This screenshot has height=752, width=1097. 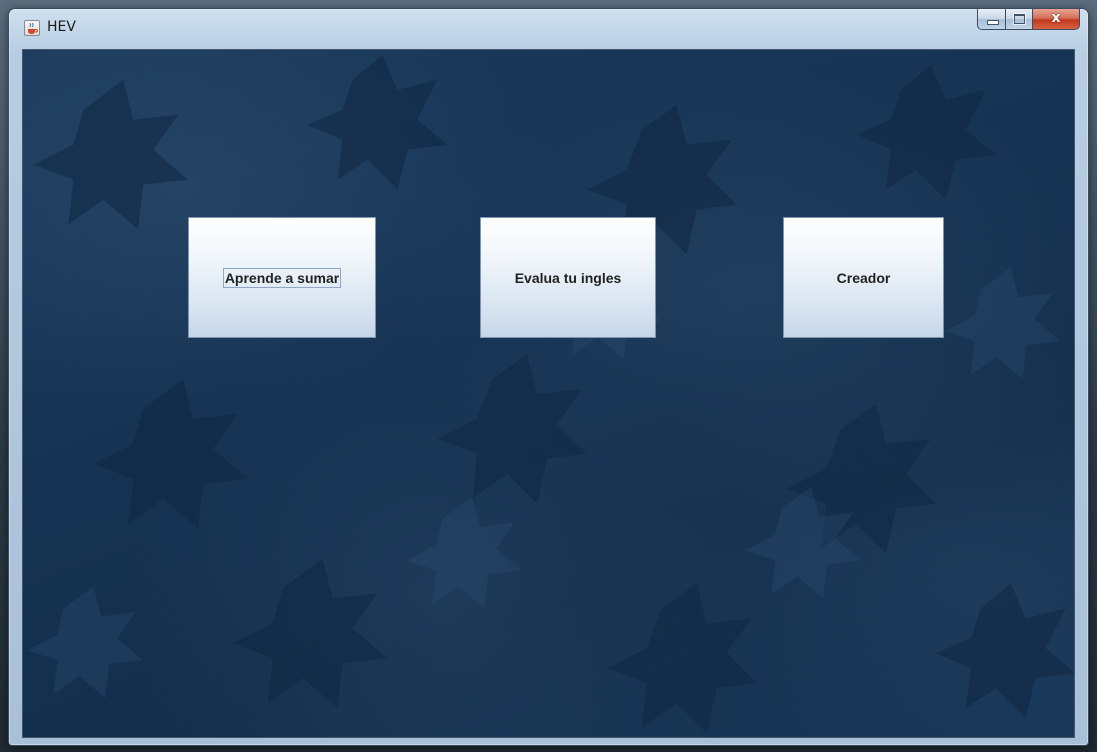 I want to click on maximize-icon, so click(x=1019, y=19).